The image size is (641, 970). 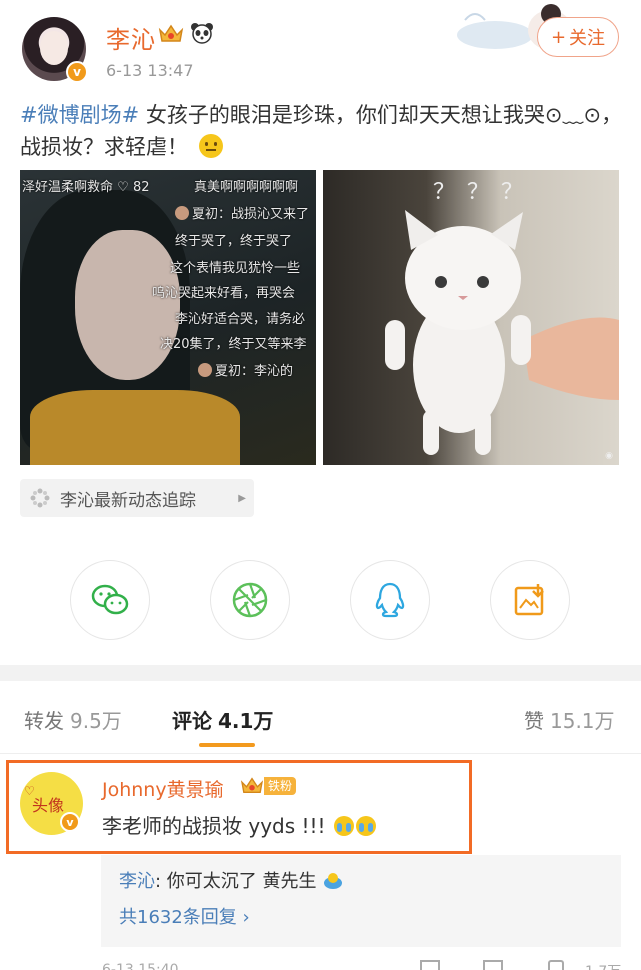 What do you see at coordinates (127, 305) in the screenshot?
I see `image-face` at bounding box center [127, 305].